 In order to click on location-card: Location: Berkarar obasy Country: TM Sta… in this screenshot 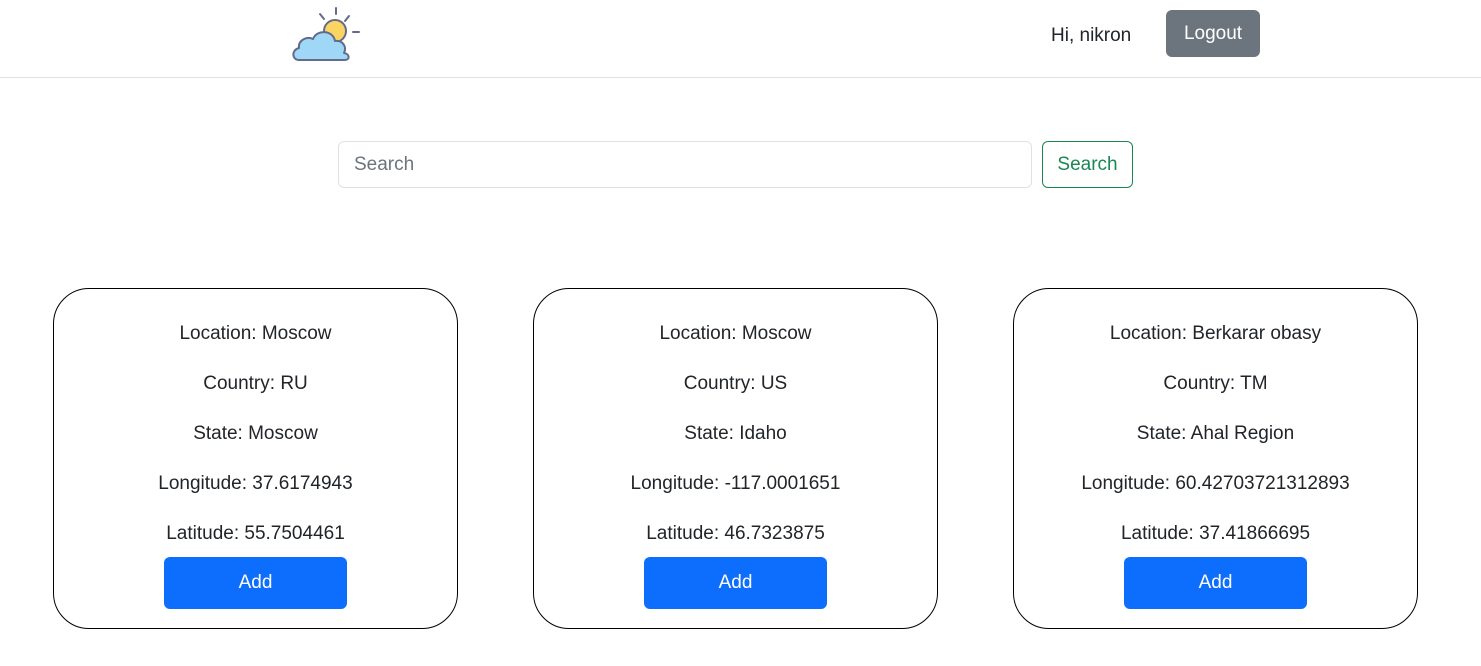, I will do `click(1215, 458)`.